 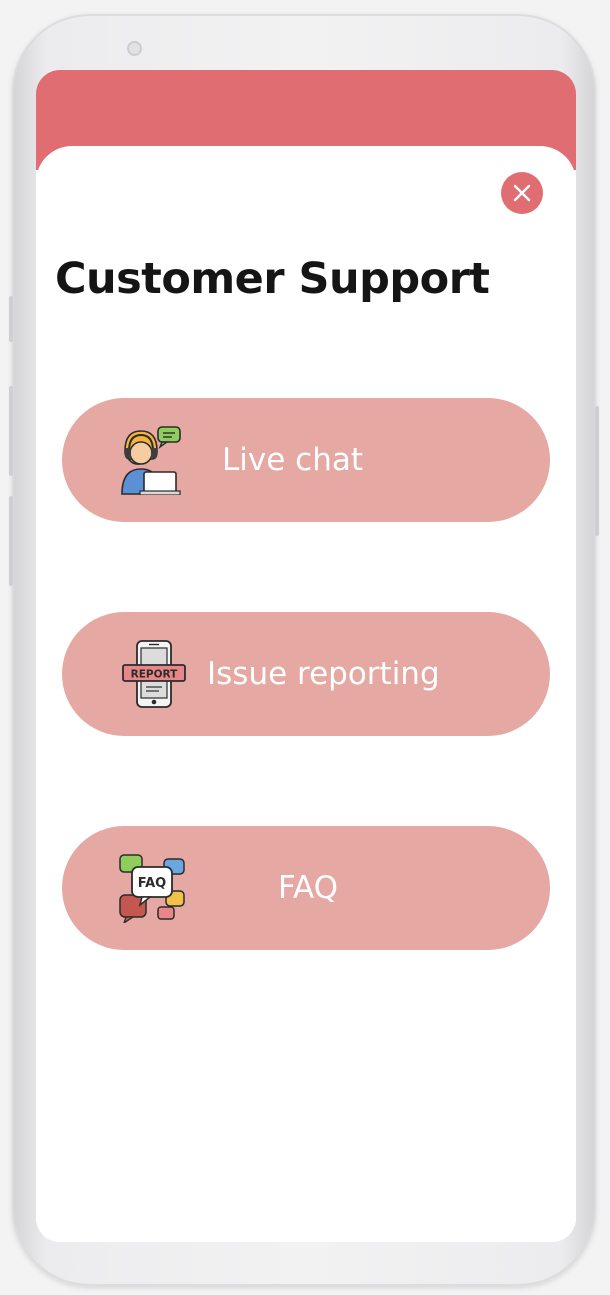 I want to click on faq-bubbles-icon: FAQ, so click(x=152, y=888).